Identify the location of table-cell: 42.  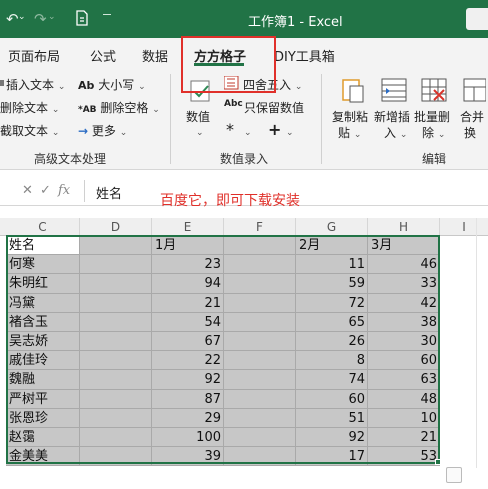
(404, 303).